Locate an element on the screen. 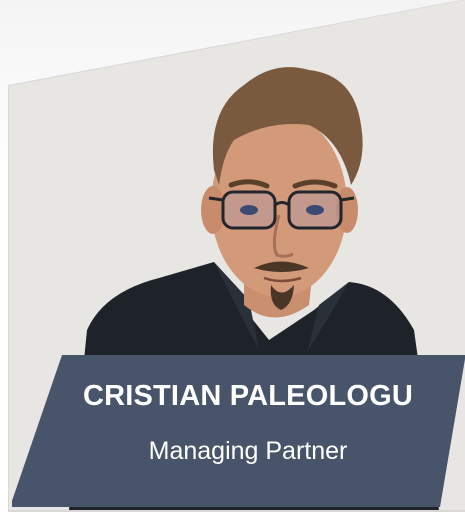 This screenshot has height=518, width=465. portrait-ear-left is located at coordinates (213, 210).